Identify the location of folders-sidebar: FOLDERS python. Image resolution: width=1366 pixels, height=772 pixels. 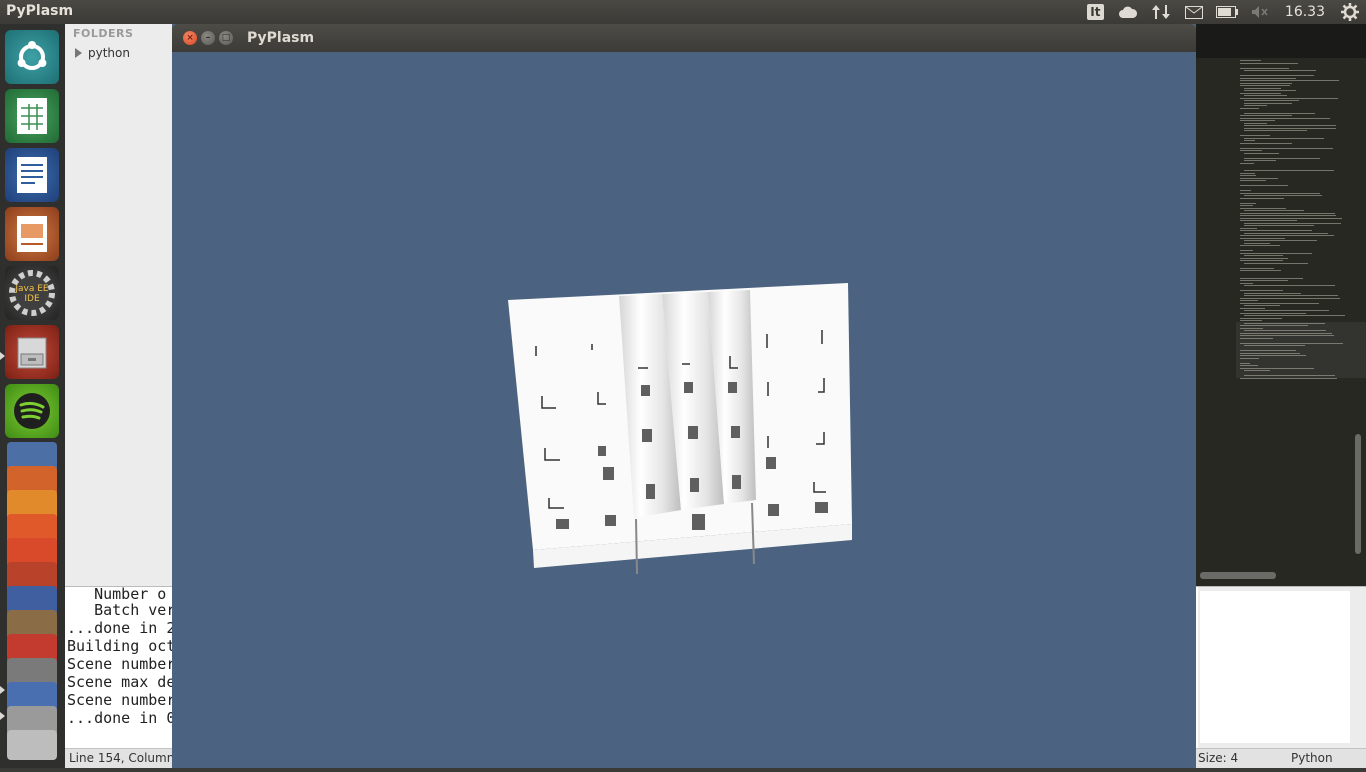
(118, 305).